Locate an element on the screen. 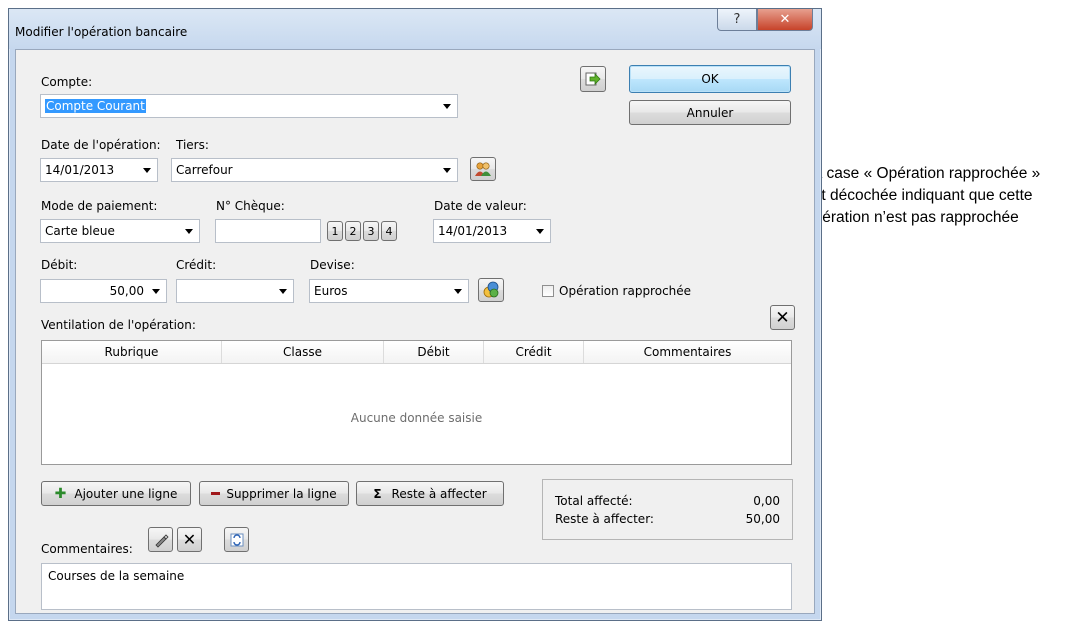  account-label: Compte: is located at coordinates (67, 82).